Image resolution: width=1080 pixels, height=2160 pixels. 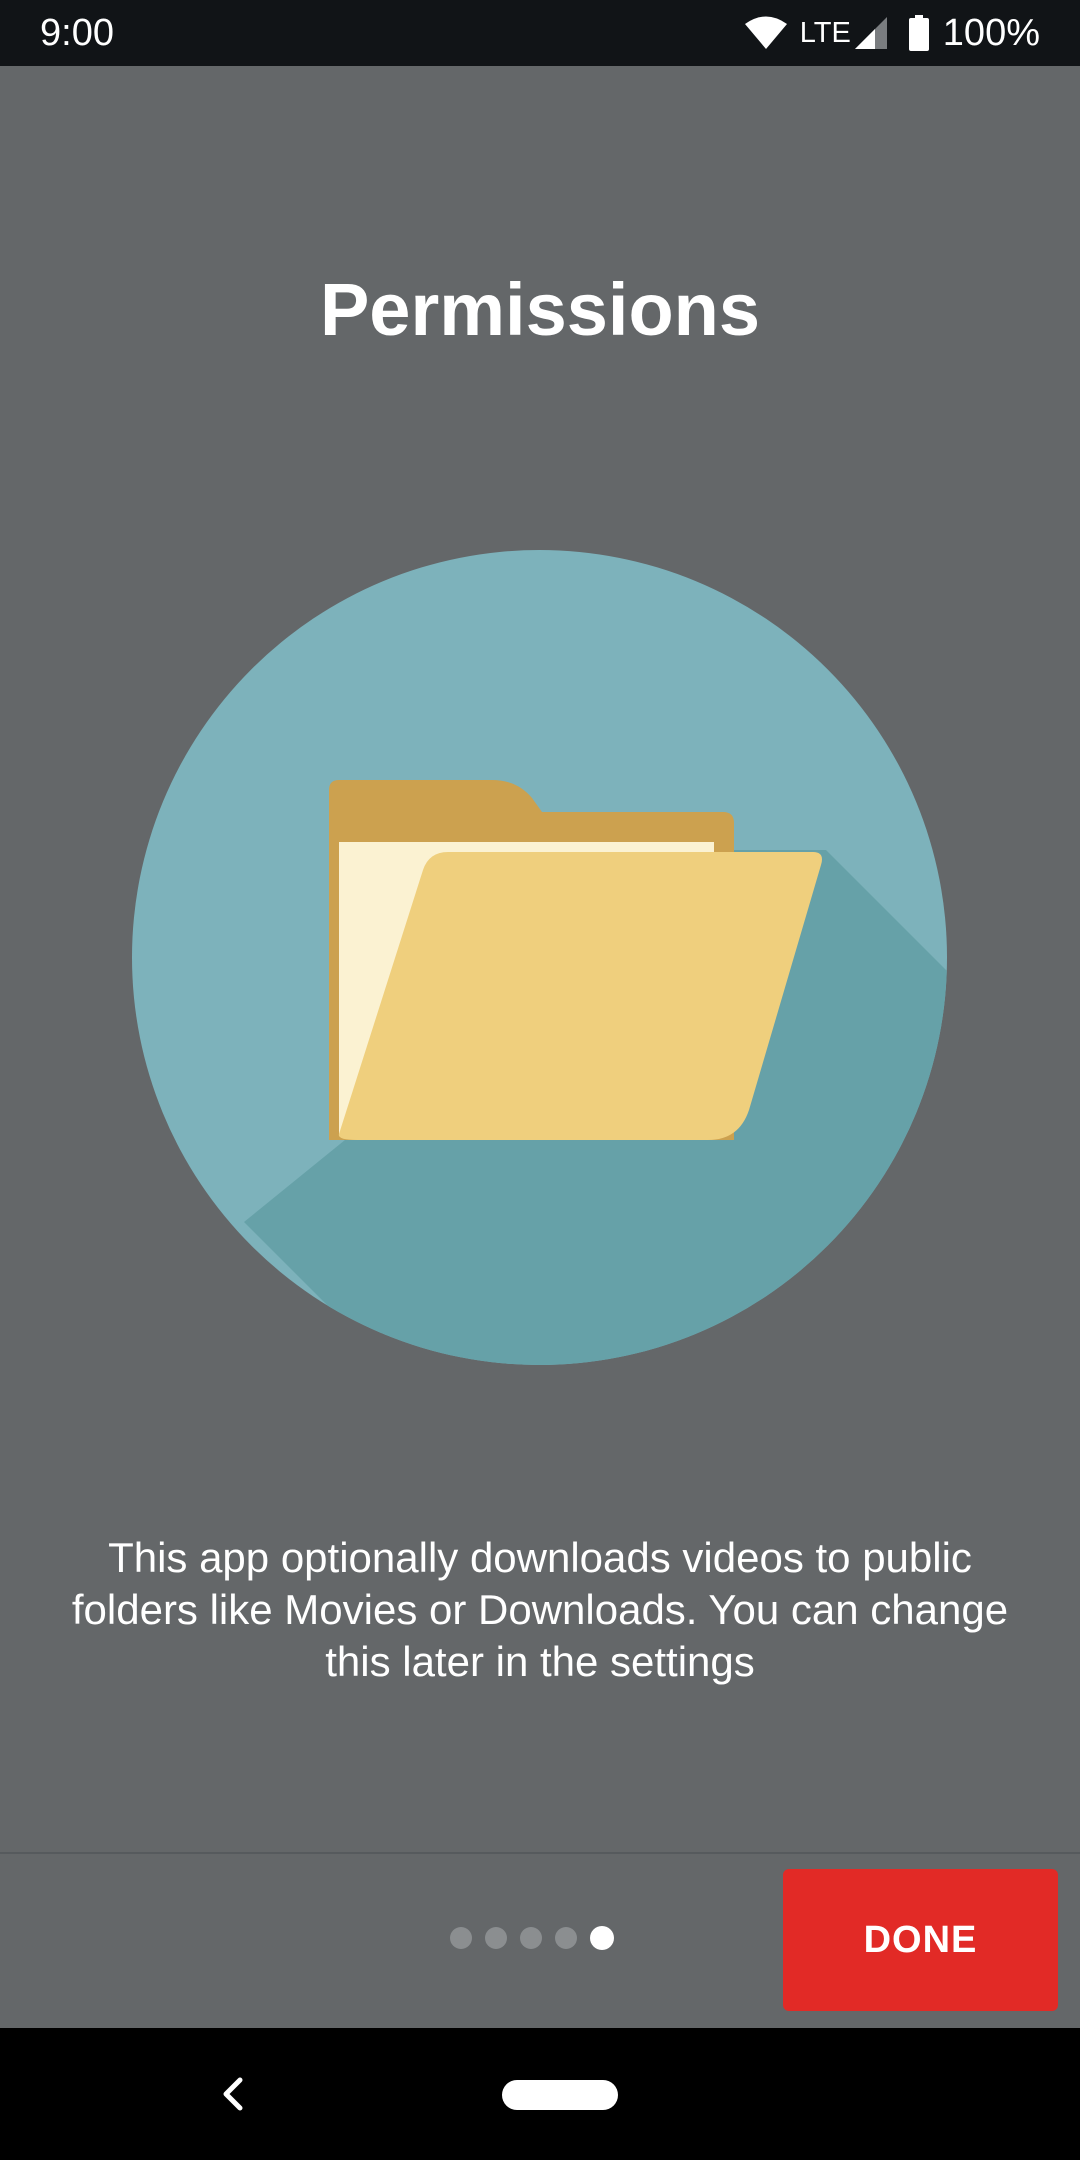 I want to click on navigation-bar, so click(x=540, y=2094).